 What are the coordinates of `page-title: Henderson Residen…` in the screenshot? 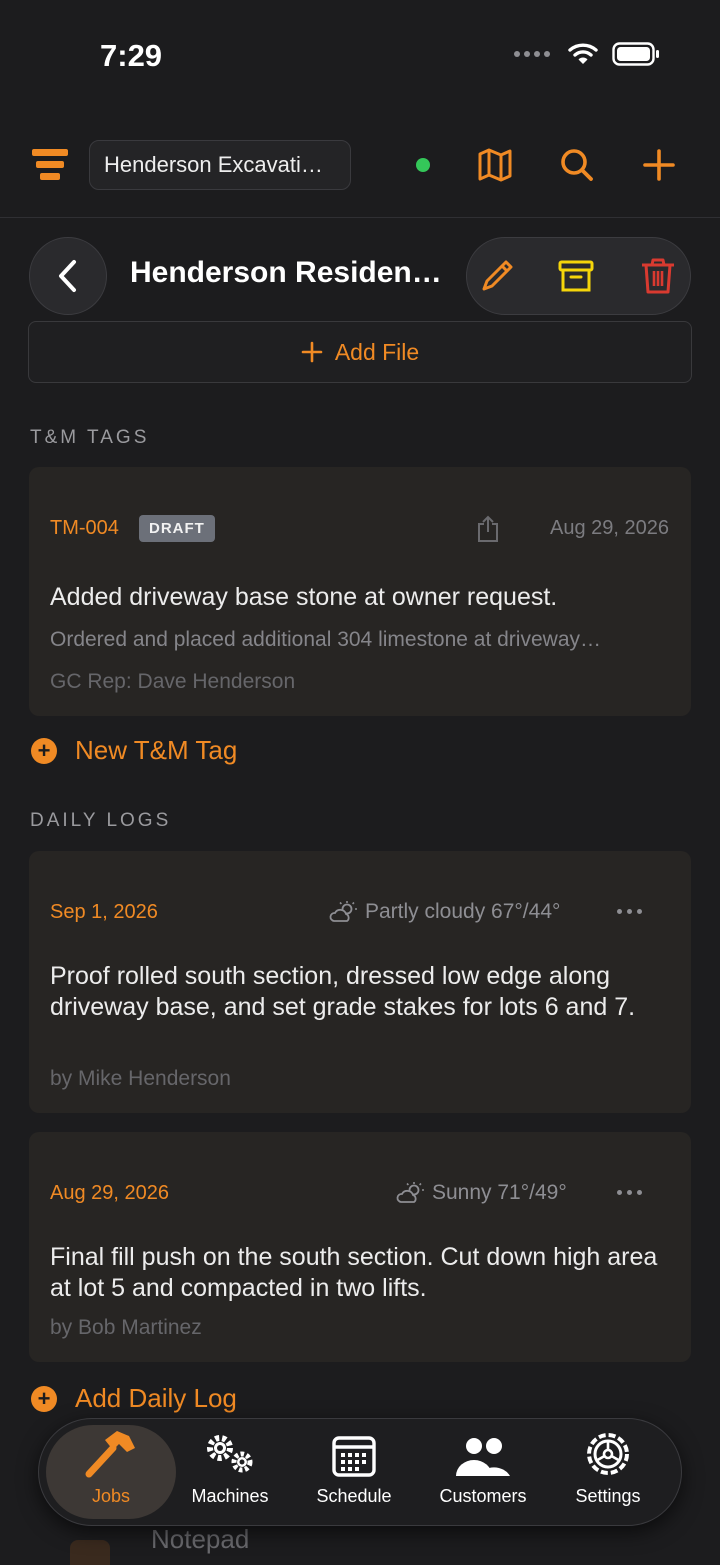 It's located at (286, 272).